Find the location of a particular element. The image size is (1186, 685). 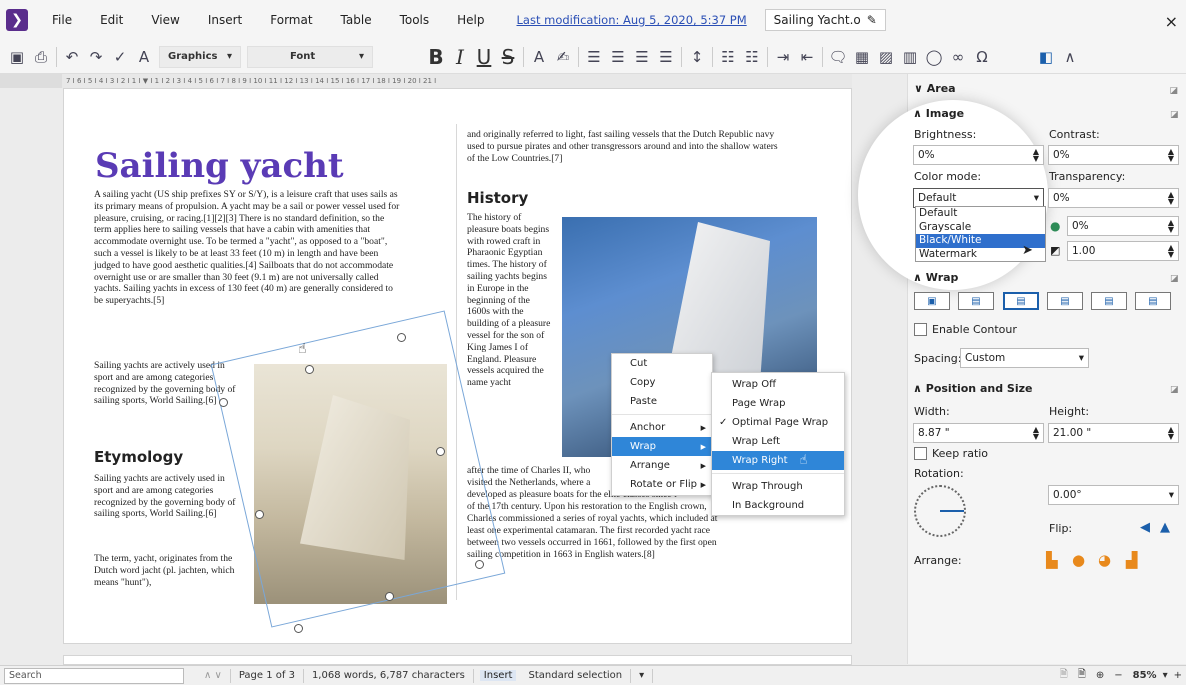

page-indicator: Page 1 of 3 is located at coordinates (267, 675).